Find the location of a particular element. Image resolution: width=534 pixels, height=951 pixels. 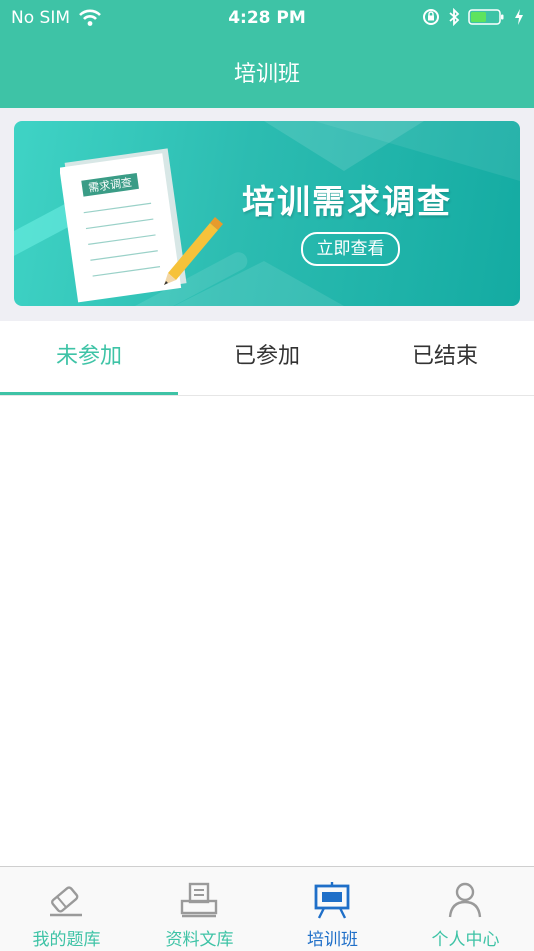

tab-not-joined: 未参加 is located at coordinates (89, 358).